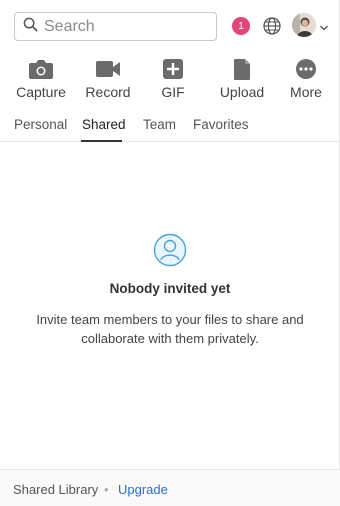  What do you see at coordinates (173, 69) in the screenshot?
I see `gif-icon` at bounding box center [173, 69].